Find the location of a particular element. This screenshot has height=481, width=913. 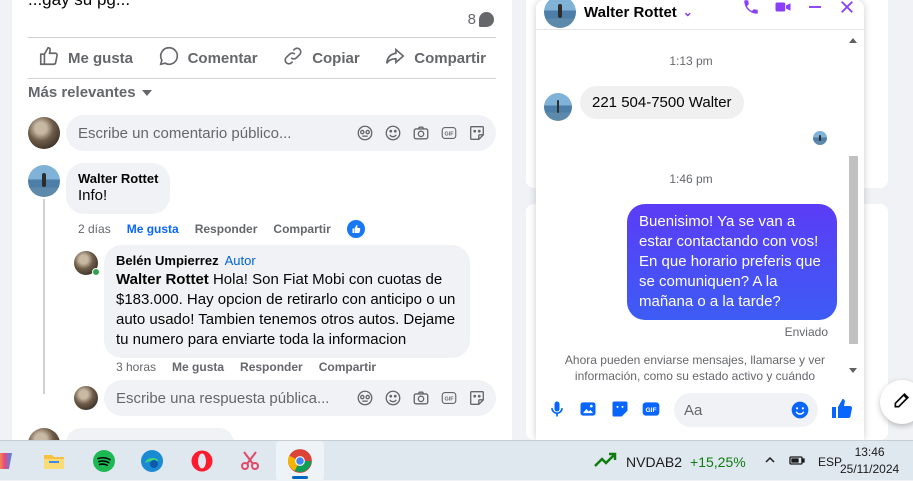

thread-line is located at coordinates (44, 296).